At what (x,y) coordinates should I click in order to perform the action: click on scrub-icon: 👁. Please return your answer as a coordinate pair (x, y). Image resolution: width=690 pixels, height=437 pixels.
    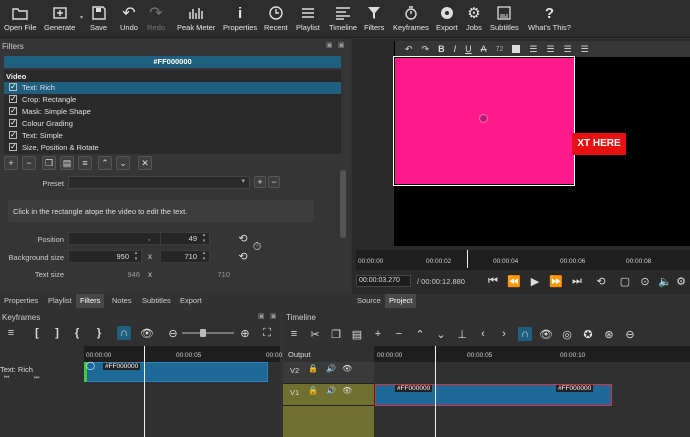
    Looking at the image, I should click on (147, 333).